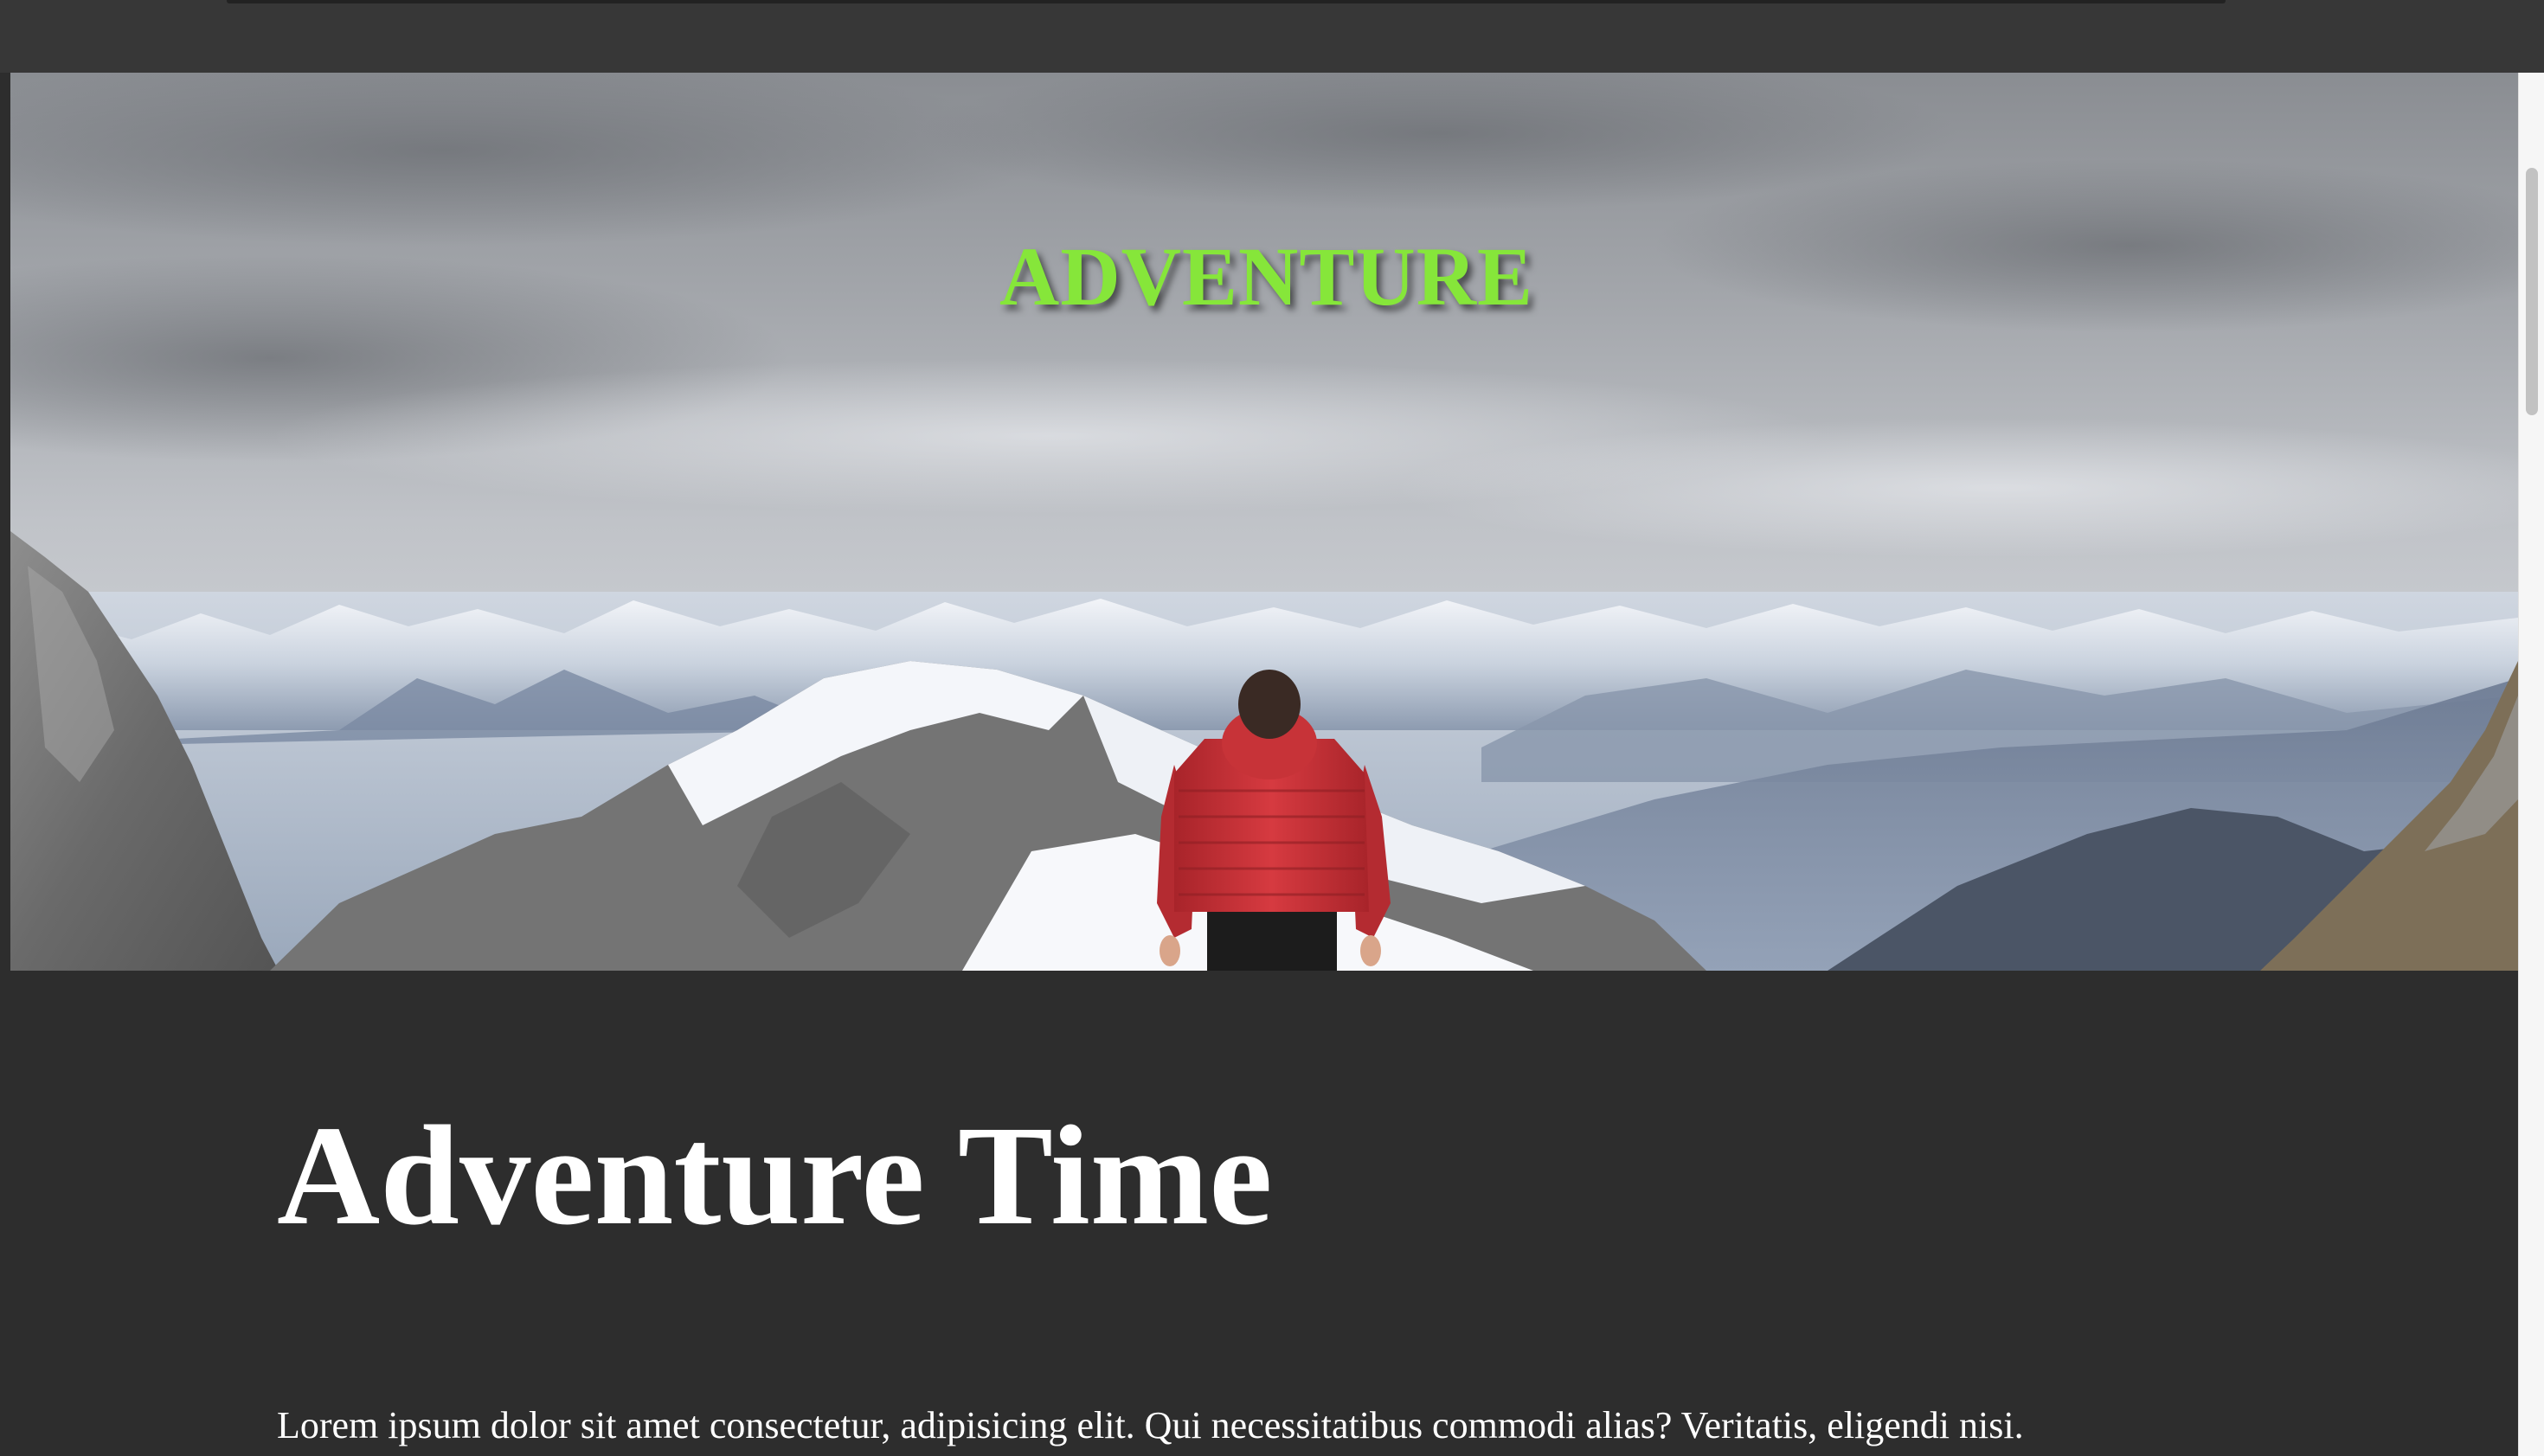 The height and width of the screenshot is (1456, 2544). What do you see at coordinates (1267, 276) in the screenshot?
I see `hero-title: ADVENTURE` at bounding box center [1267, 276].